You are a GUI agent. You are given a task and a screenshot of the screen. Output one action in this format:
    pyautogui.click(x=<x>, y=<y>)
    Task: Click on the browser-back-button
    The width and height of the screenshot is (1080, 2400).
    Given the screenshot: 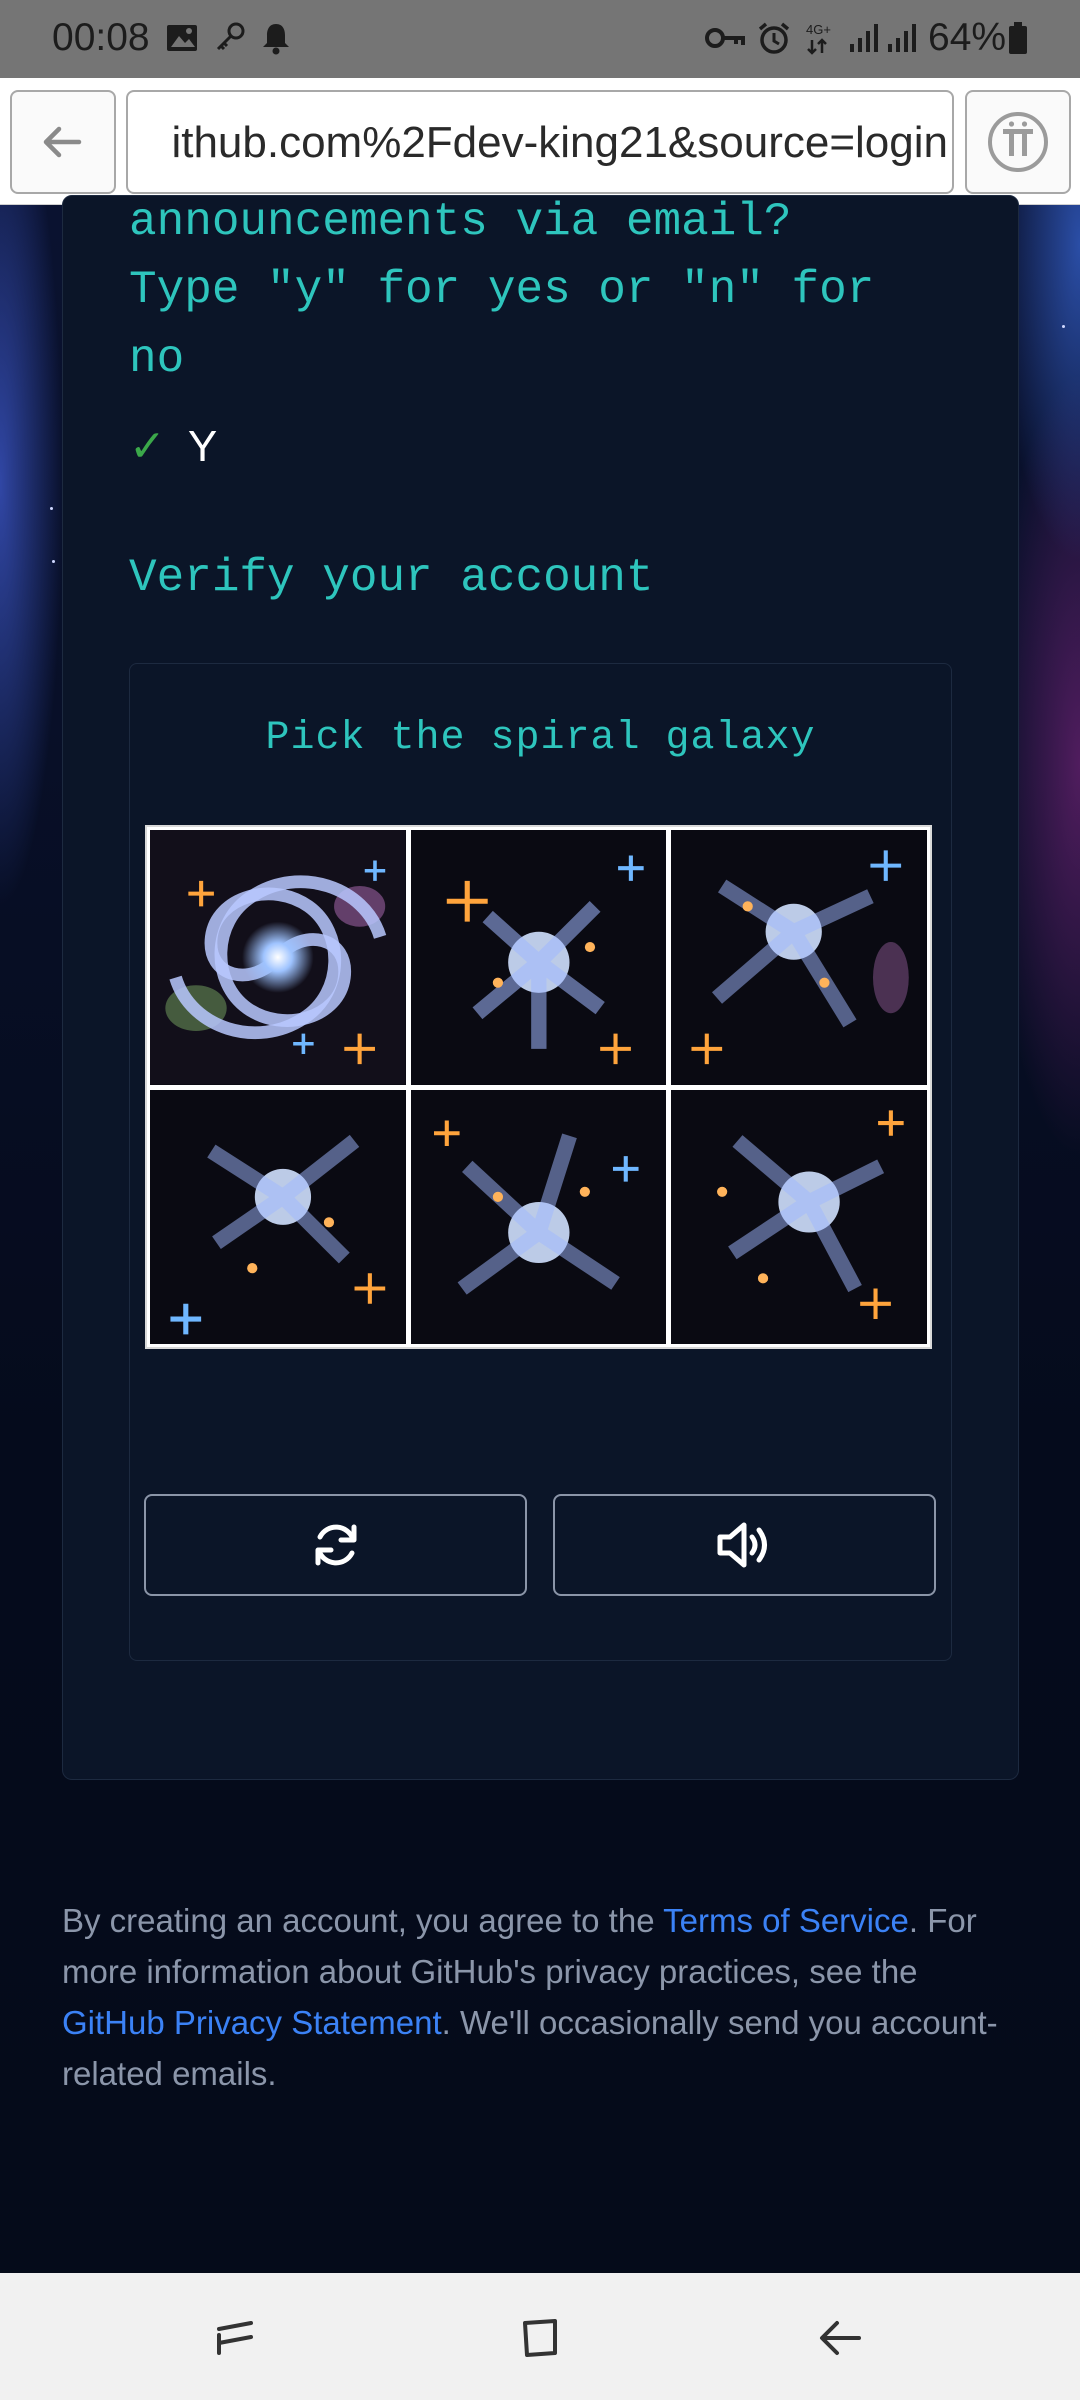 What is the action you would take?
    pyautogui.click(x=63, y=142)
    